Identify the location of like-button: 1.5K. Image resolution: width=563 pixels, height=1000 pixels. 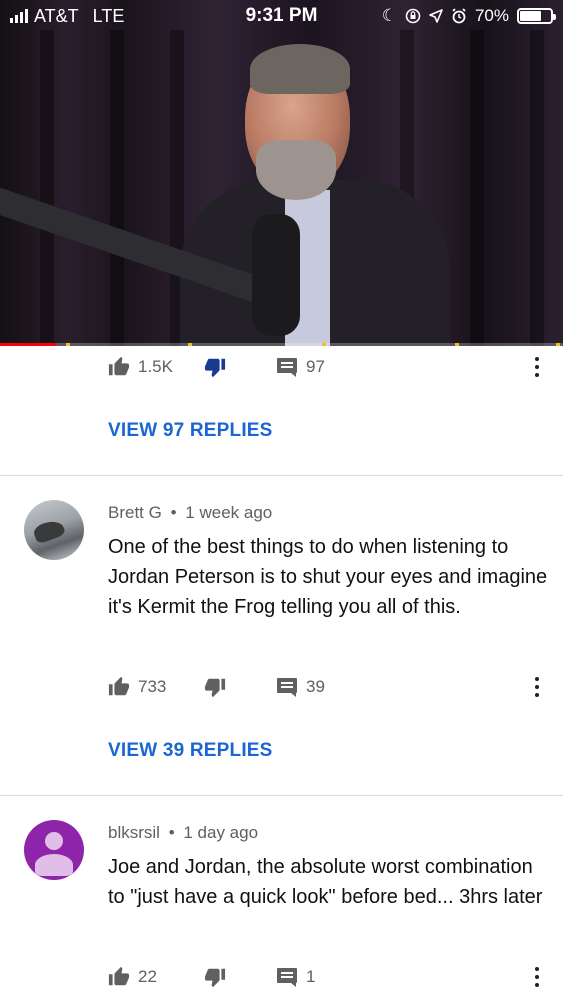
(156, 367).